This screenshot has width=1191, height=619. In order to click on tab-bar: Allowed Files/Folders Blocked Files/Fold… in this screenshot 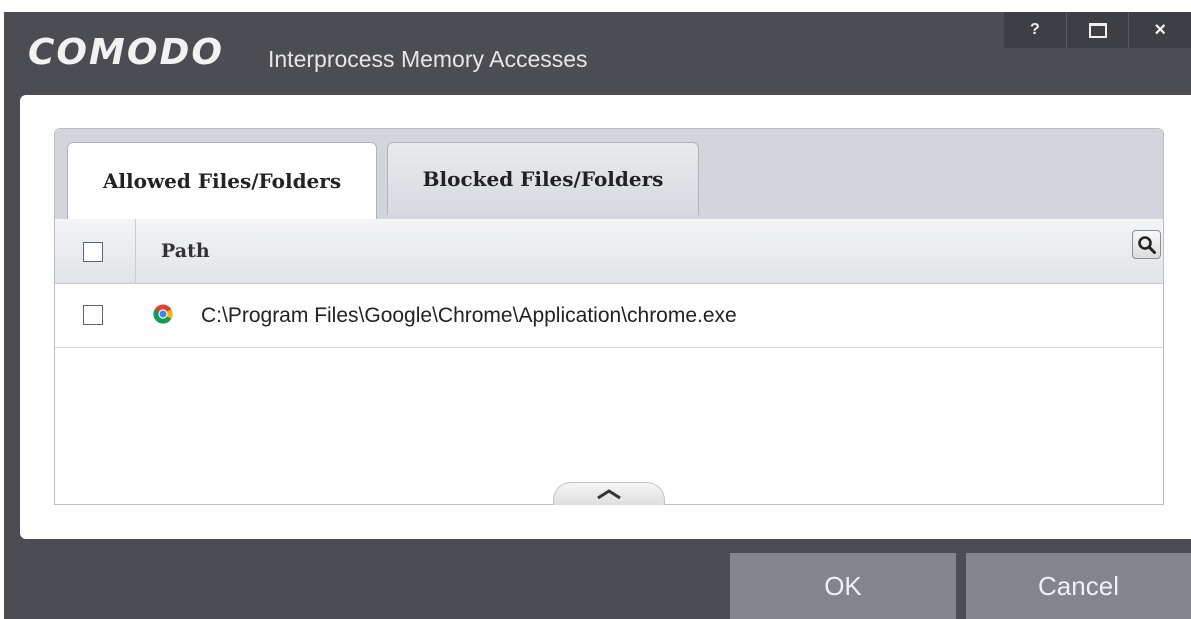, I will do `click(609, 174)`.